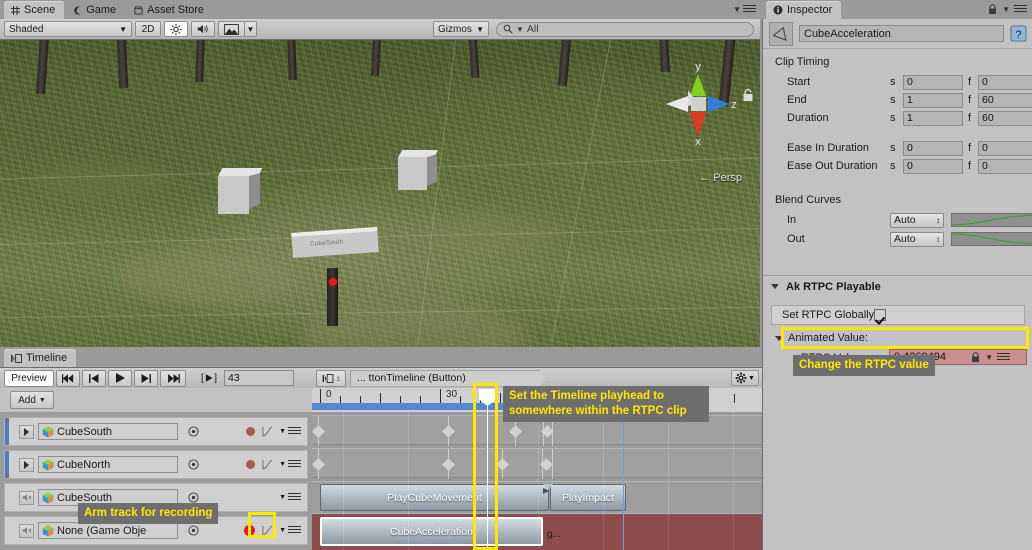 The image size is (1032, 550). Describe the element at coordinates (698, 78) in the screenshot. I see `axis-y-cone: y` at that location.